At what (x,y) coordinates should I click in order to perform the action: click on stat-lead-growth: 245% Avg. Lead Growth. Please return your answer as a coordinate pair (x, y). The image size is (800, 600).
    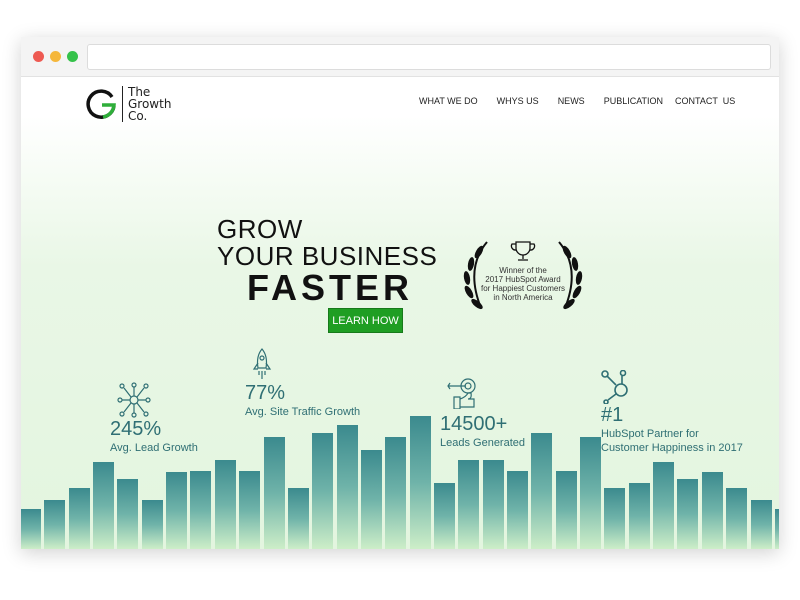
    Looking at the image, I should click on (154, 418).